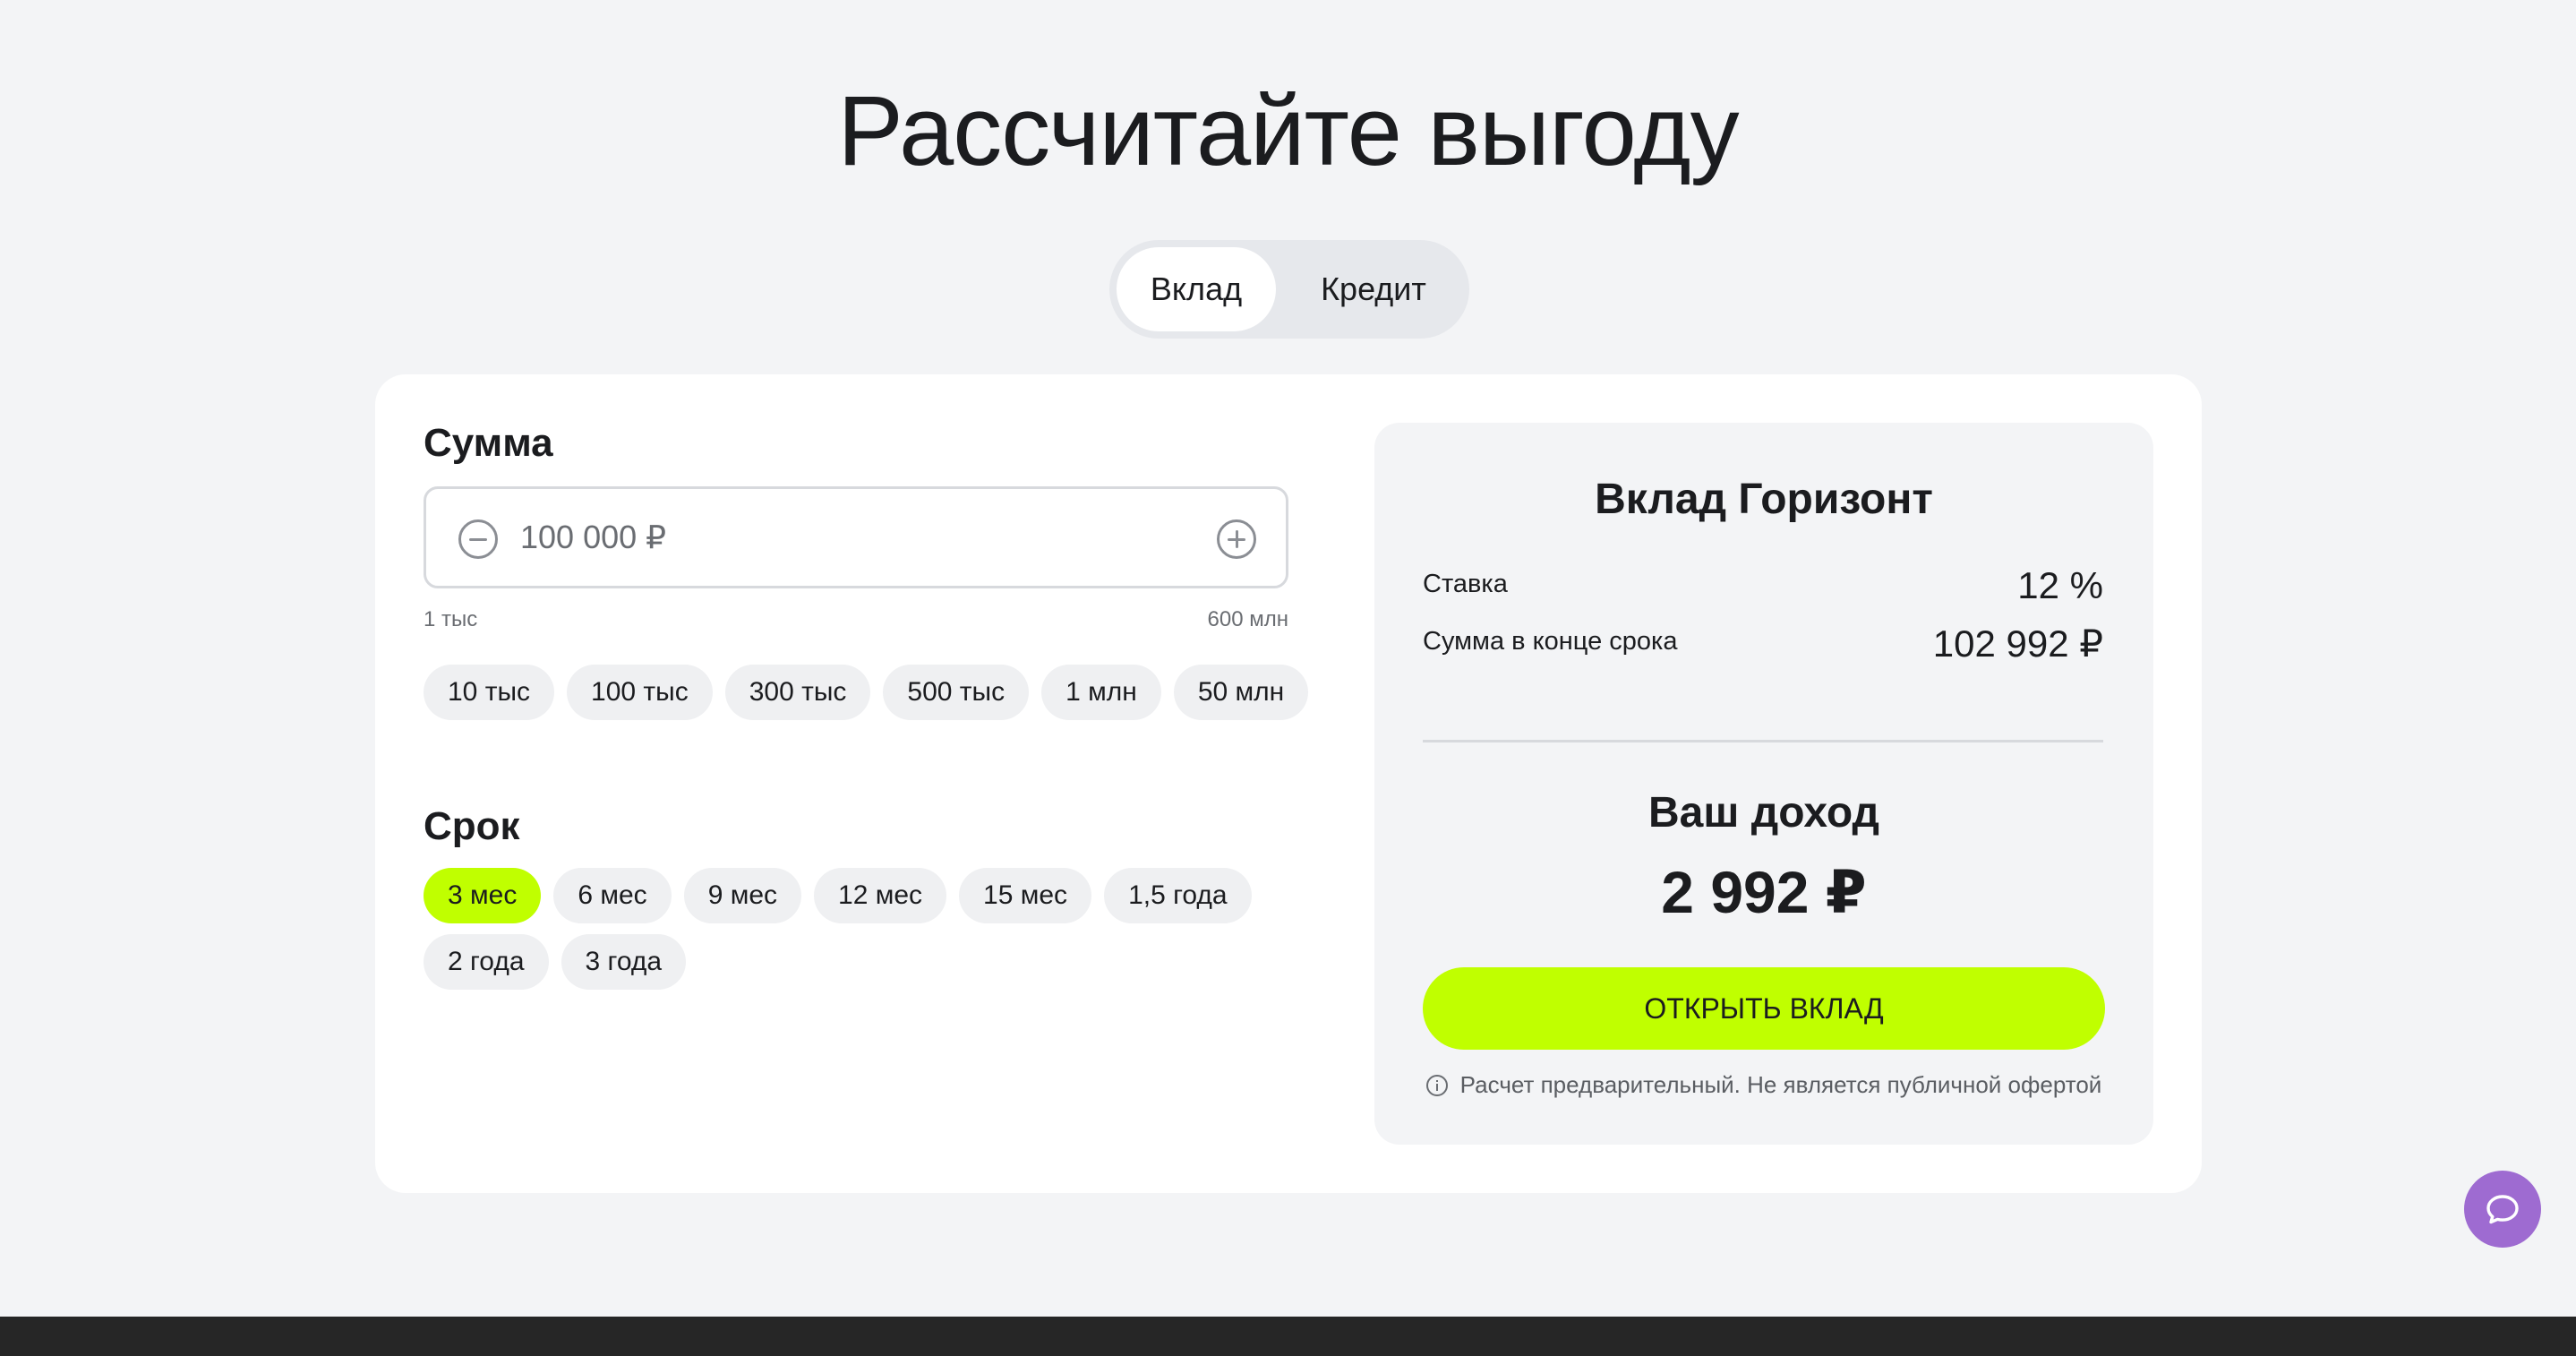 This screenshot has width=2576, height=1356. What do you see at coordinates (624, 962) in the screenshot?
I see `term-option-3y: 3 года` at bounding box center [624, 962].